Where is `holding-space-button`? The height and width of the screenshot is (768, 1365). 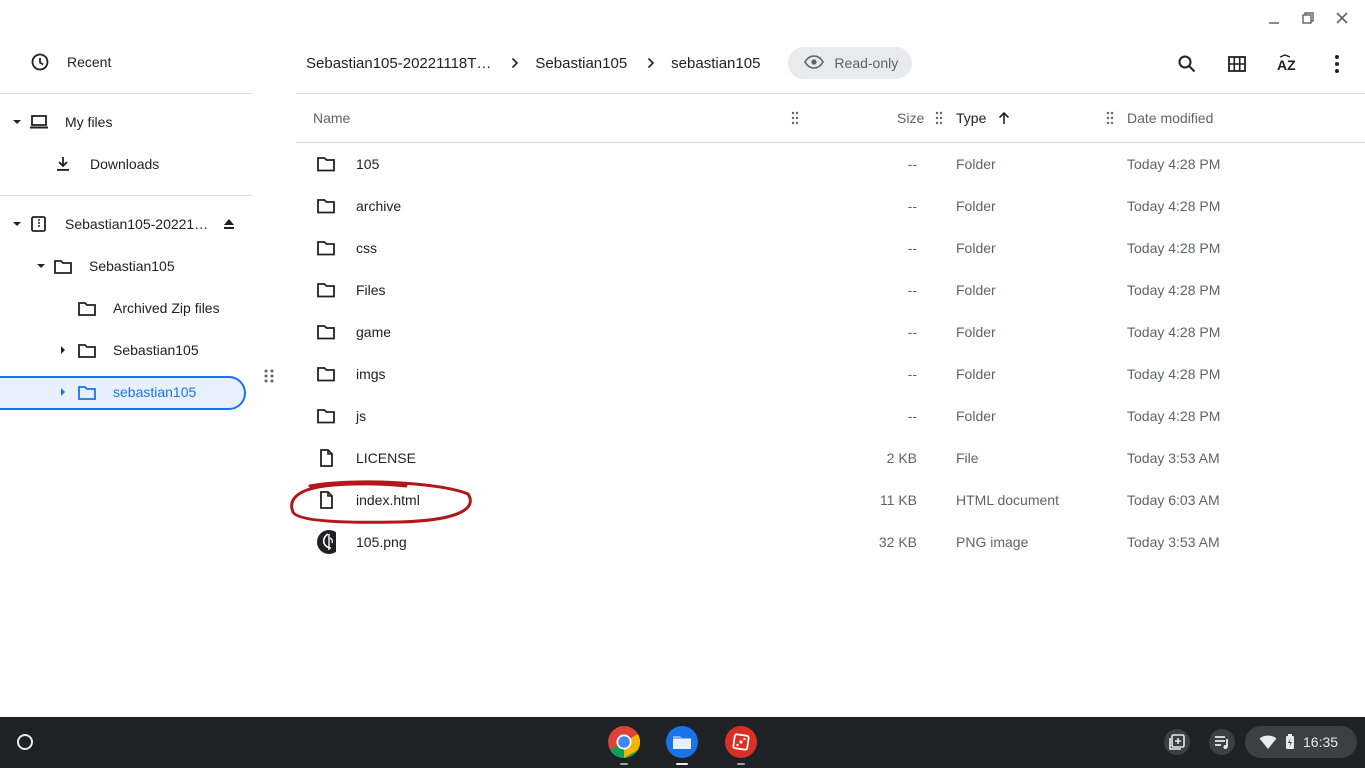 holding-space-button is located at coordinates (1177, 742).